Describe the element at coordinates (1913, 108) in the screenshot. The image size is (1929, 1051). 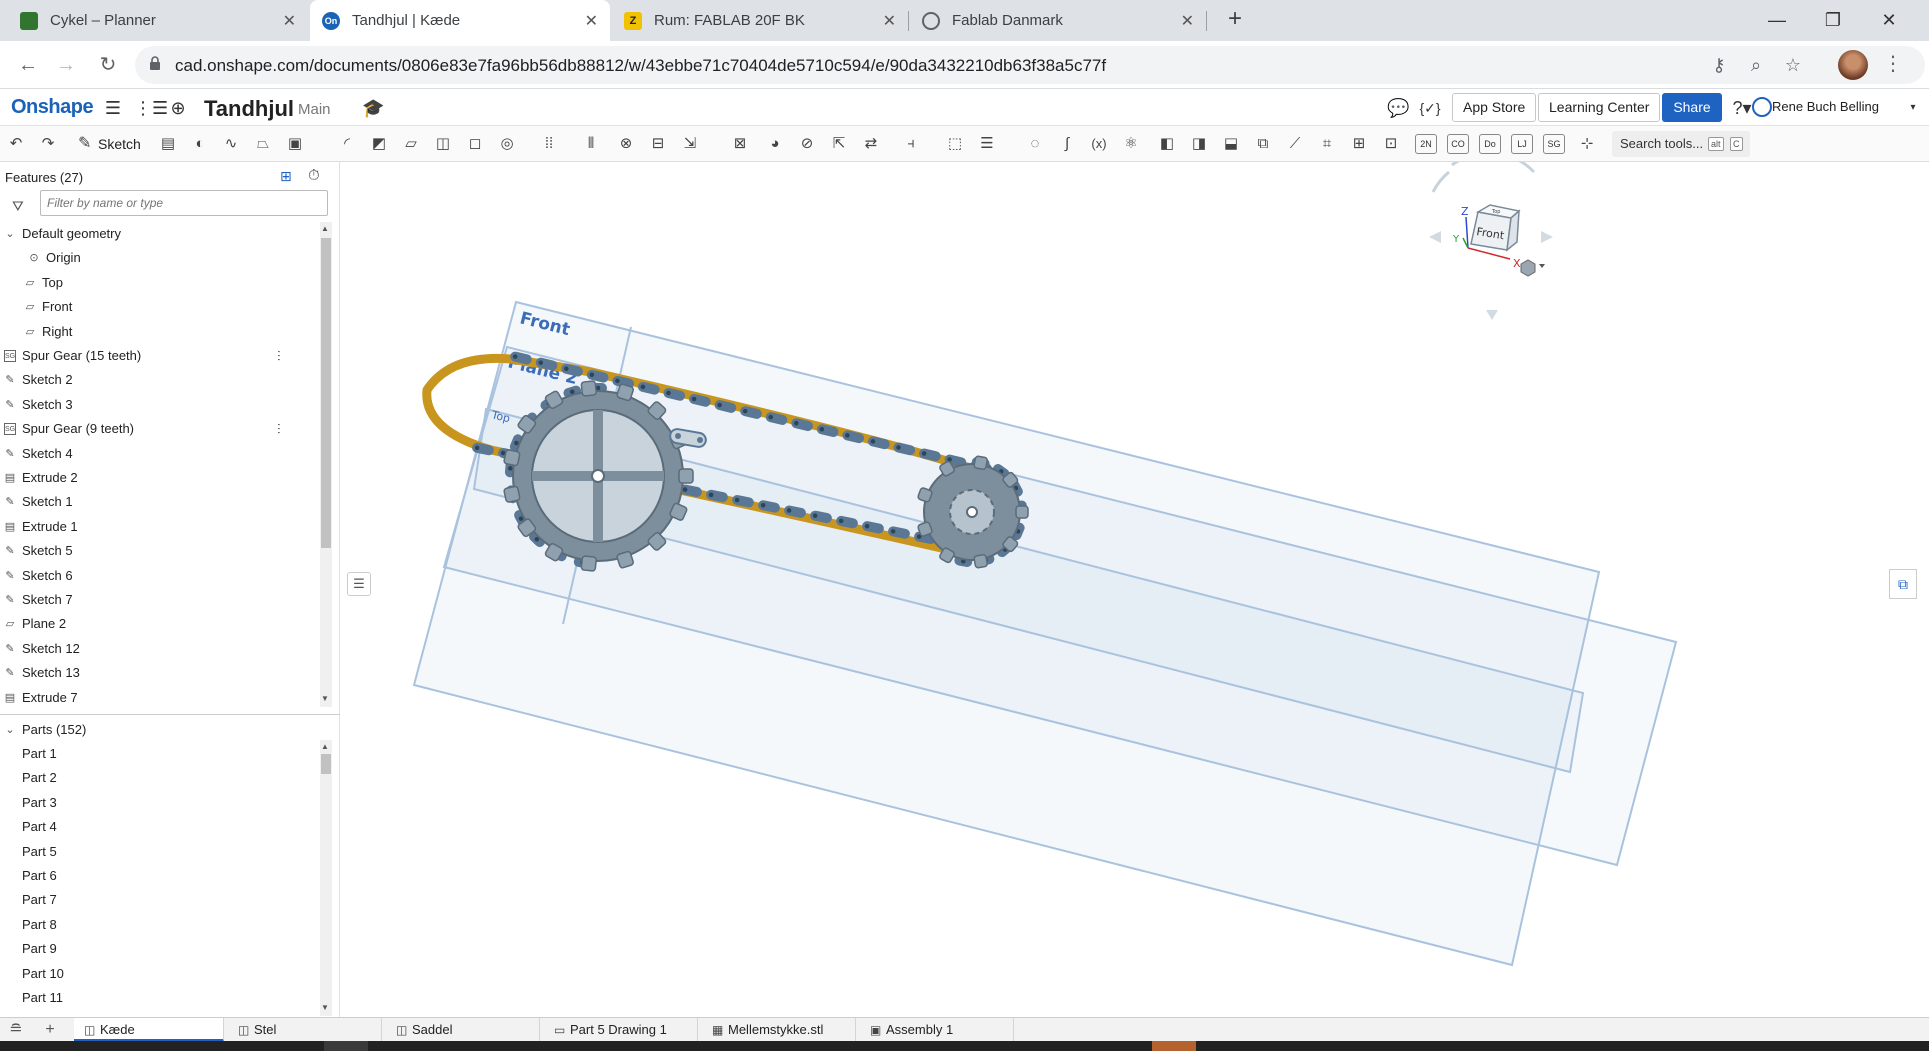
I see `chevron-down-icon: ▾` at that location.